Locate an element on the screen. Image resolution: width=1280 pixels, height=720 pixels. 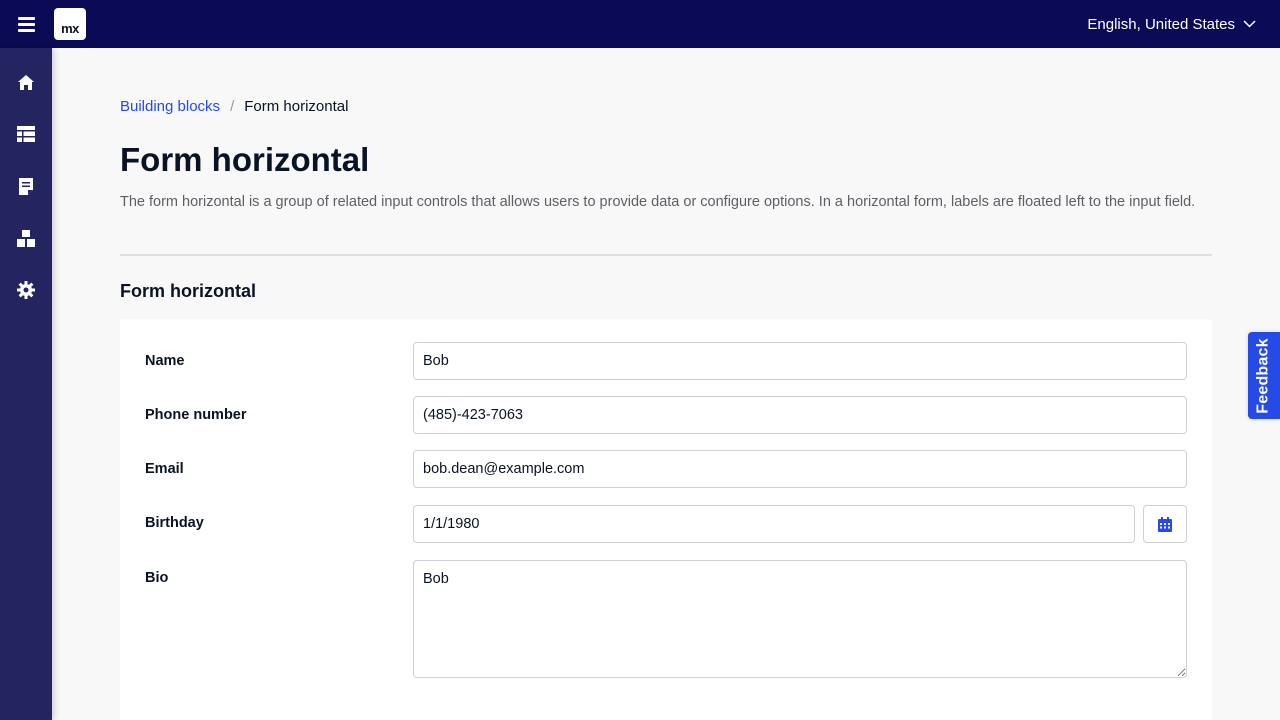
hamburger-menu-icon is located at coordinates (26, 24).